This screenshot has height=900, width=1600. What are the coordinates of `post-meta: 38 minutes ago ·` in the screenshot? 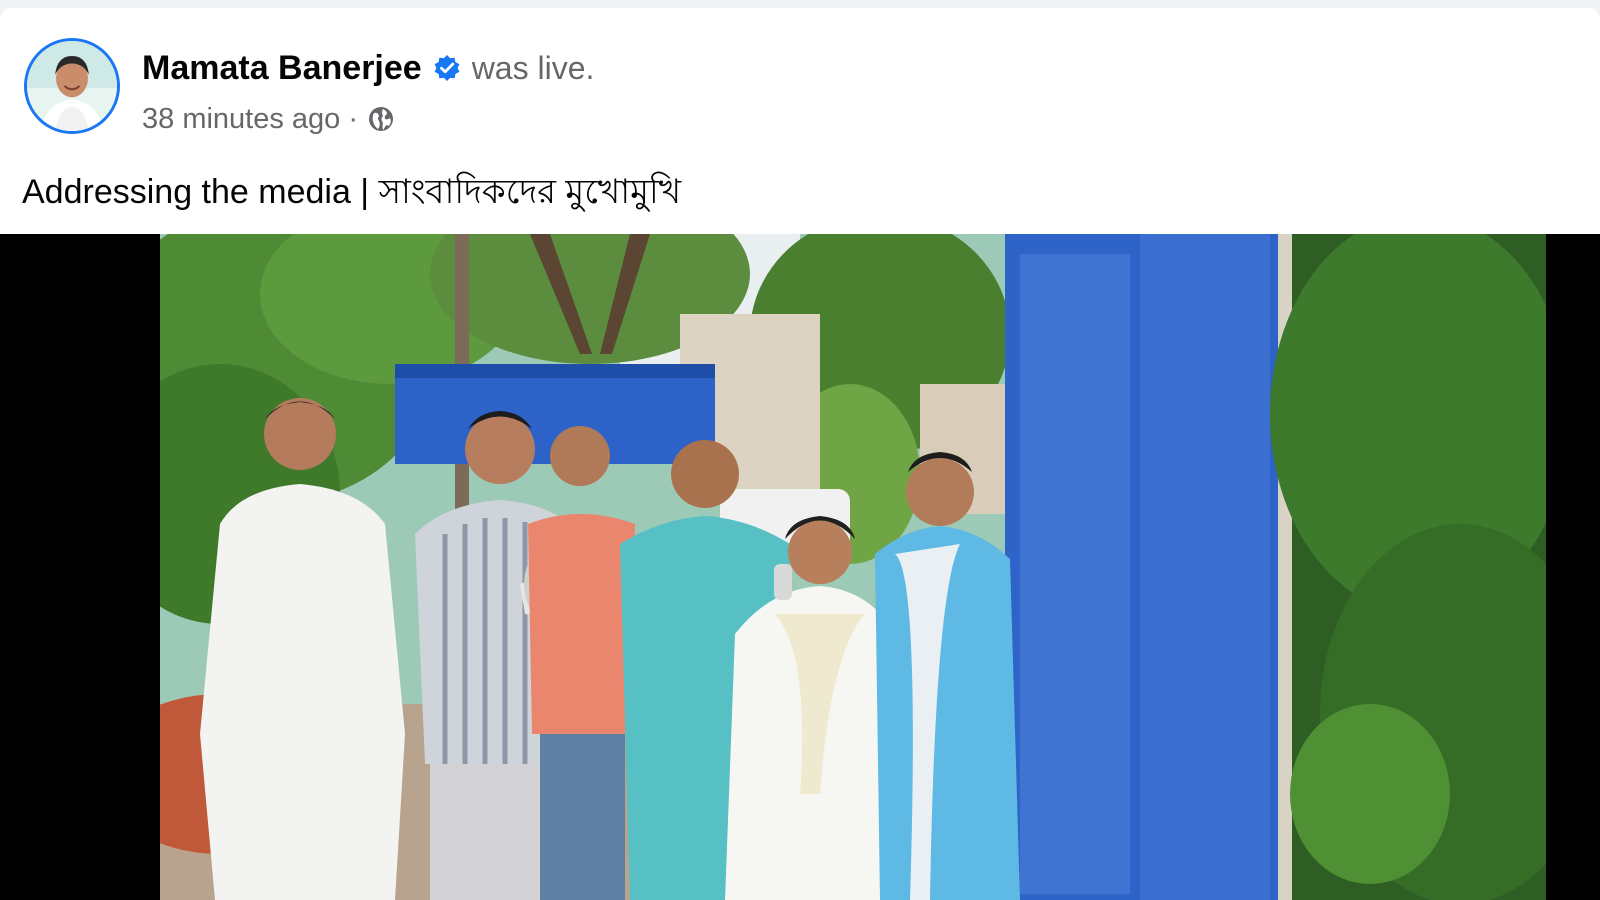 It's located at (269, 119).